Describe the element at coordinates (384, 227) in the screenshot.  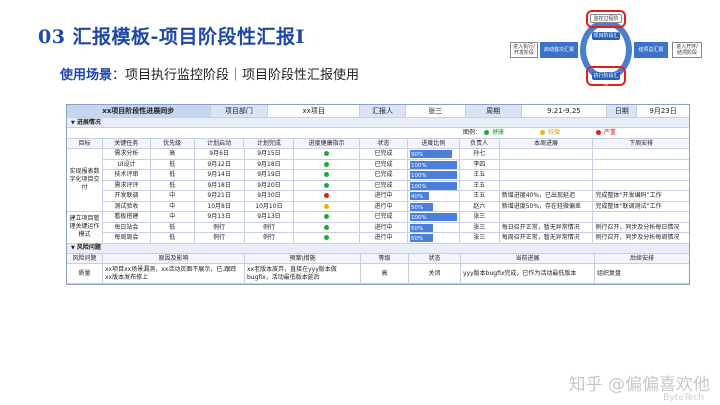
I see `task-status: 进行中` at that location.